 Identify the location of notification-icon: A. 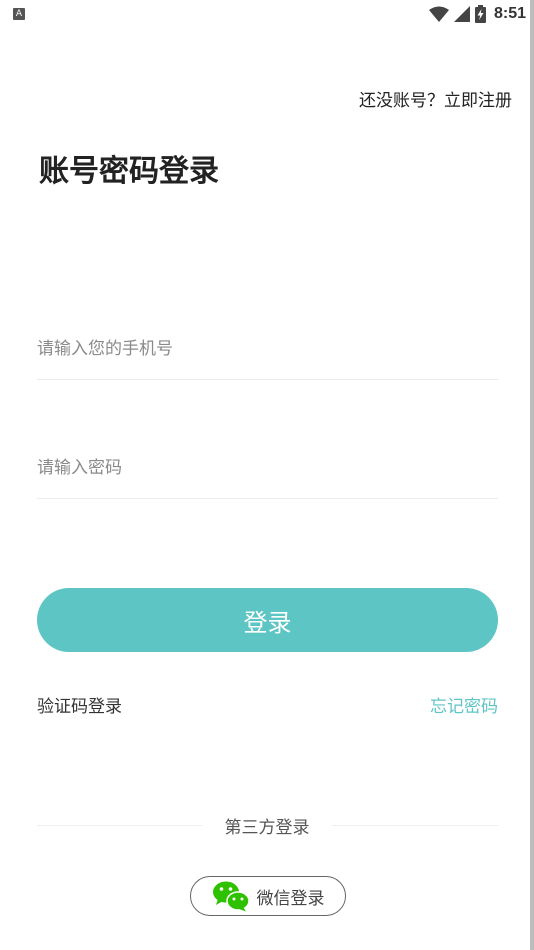
(19, 14).